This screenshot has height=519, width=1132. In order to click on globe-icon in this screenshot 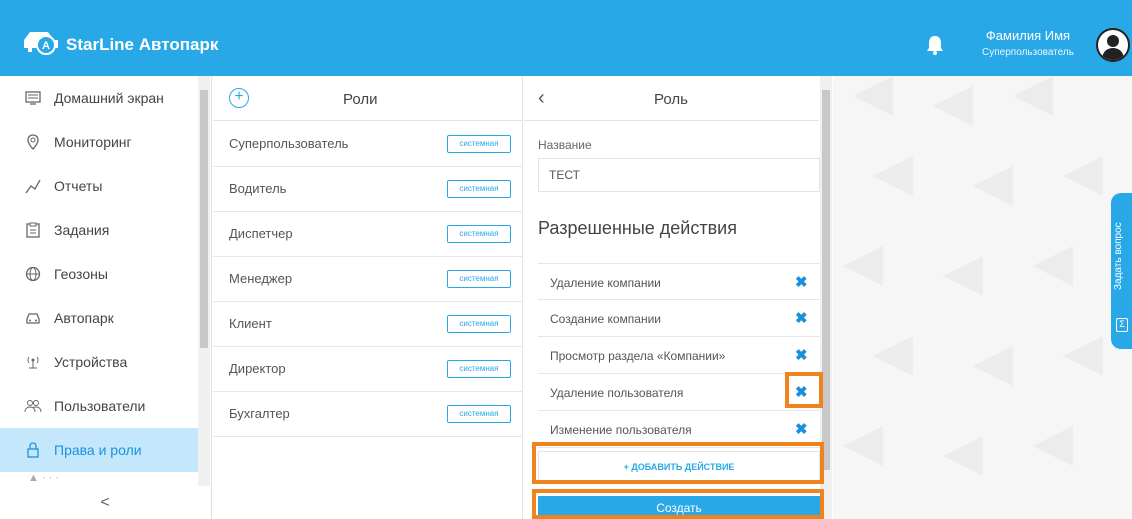, I will do `click(33, 274)`.